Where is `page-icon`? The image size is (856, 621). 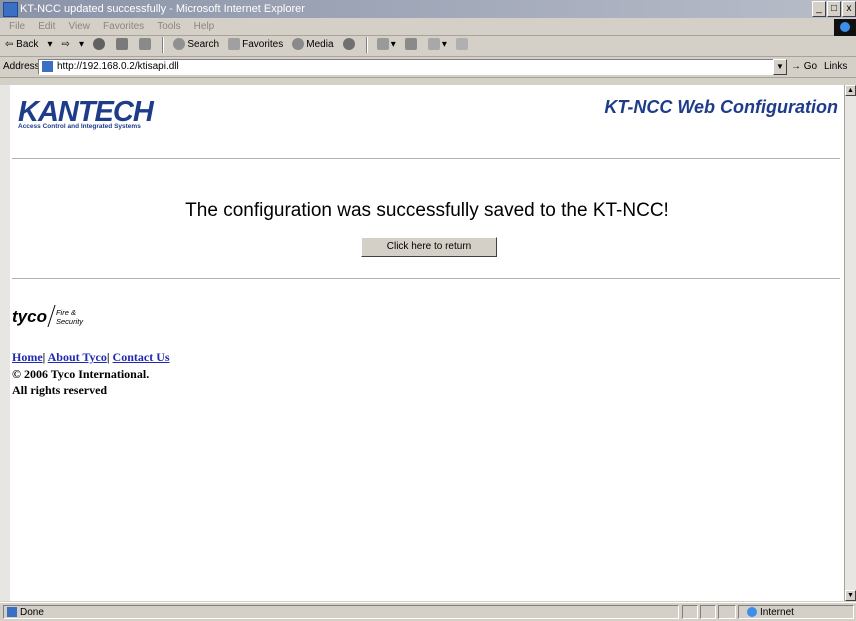
page-icon is located at coordinates (47, 66).